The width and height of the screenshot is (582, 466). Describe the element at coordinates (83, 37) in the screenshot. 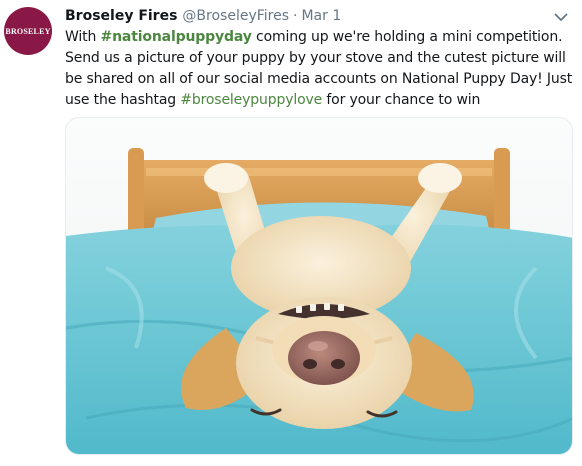

I see `tweet-text-segment: With` at that location.